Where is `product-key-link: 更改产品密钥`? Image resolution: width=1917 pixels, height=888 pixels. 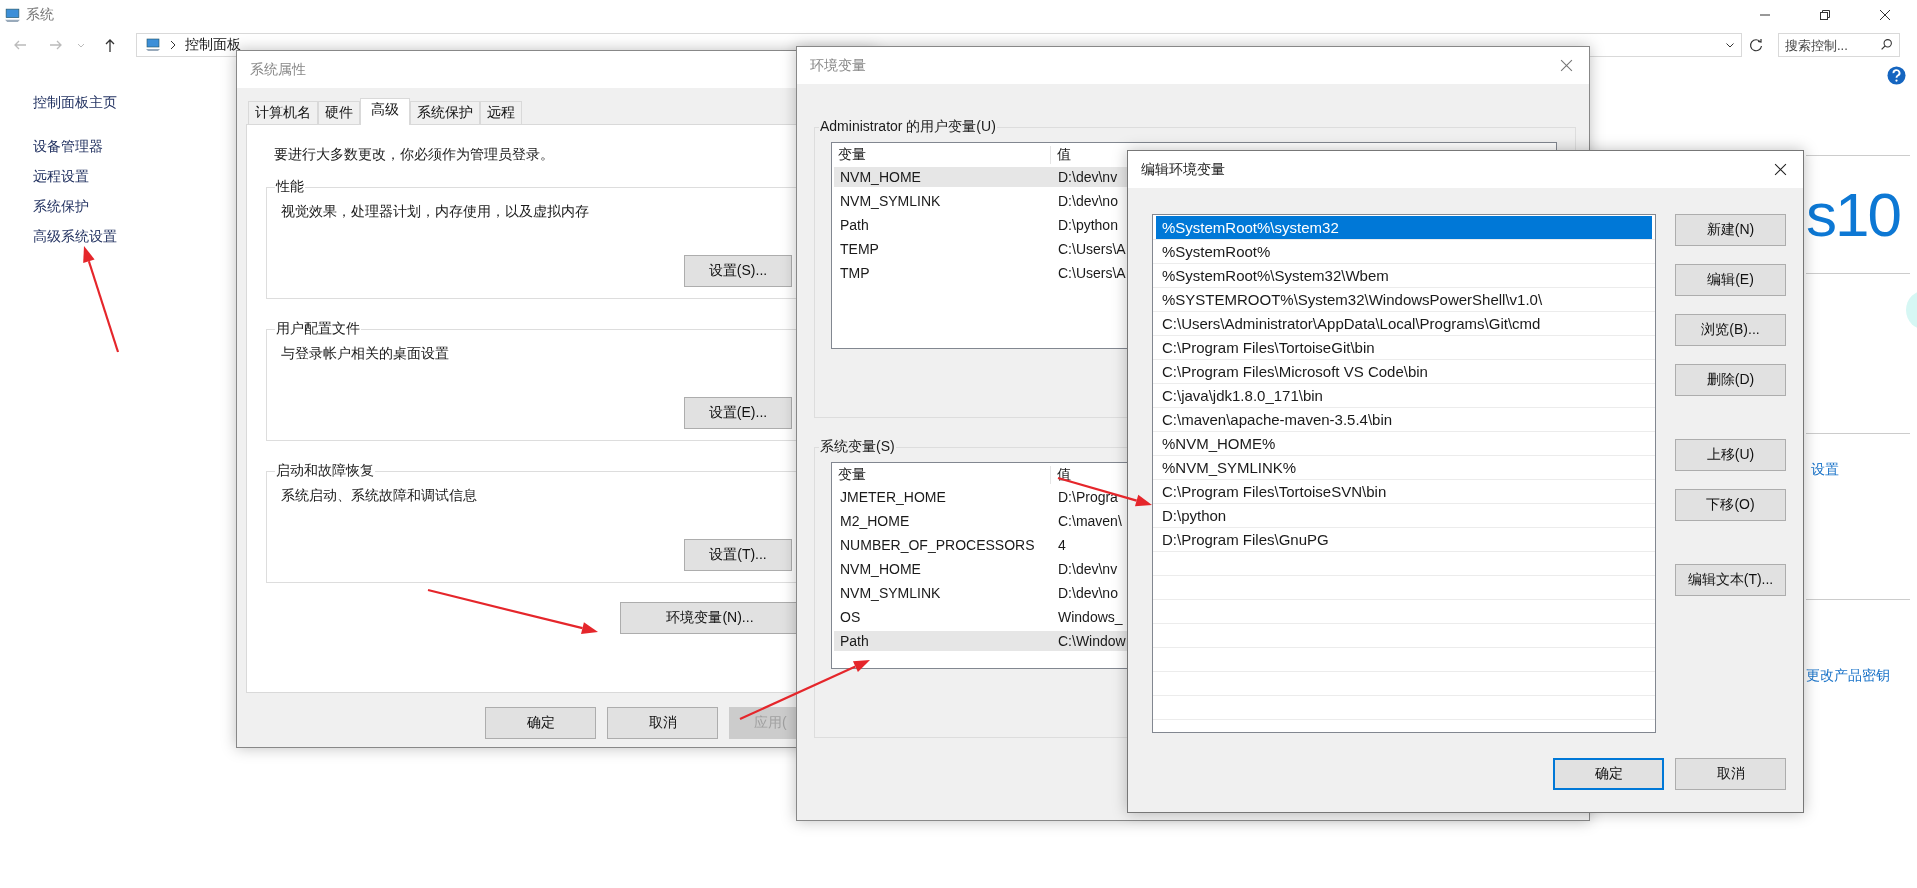
product-key-link: 更改产品密钥 is located at coordinates (1848, 676).